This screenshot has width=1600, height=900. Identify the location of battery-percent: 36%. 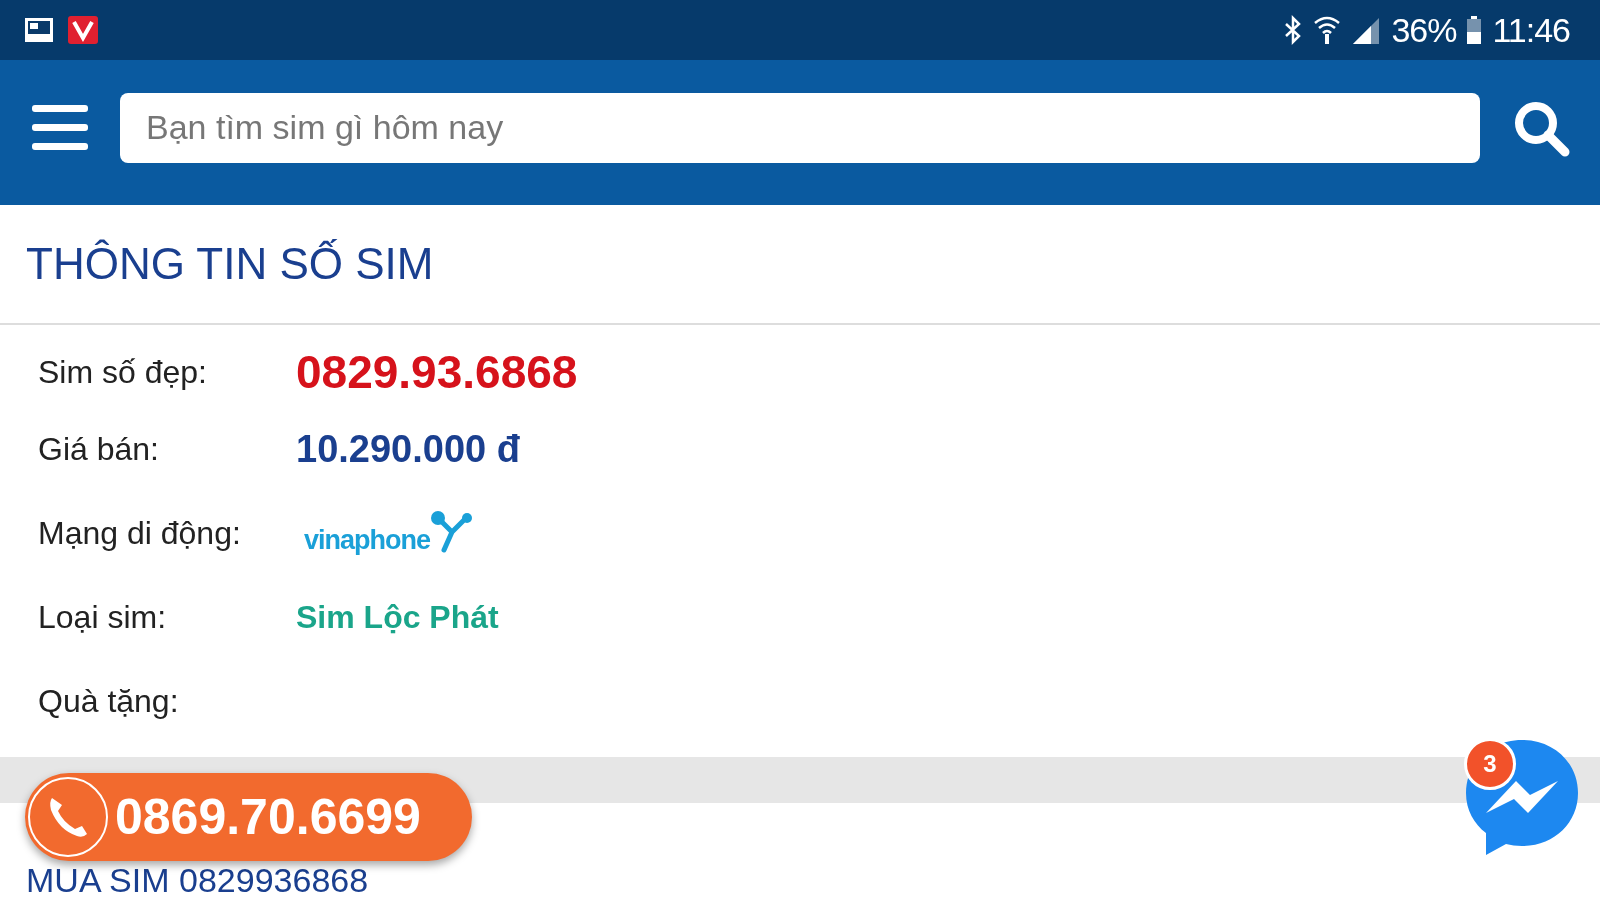
(1424, 30).